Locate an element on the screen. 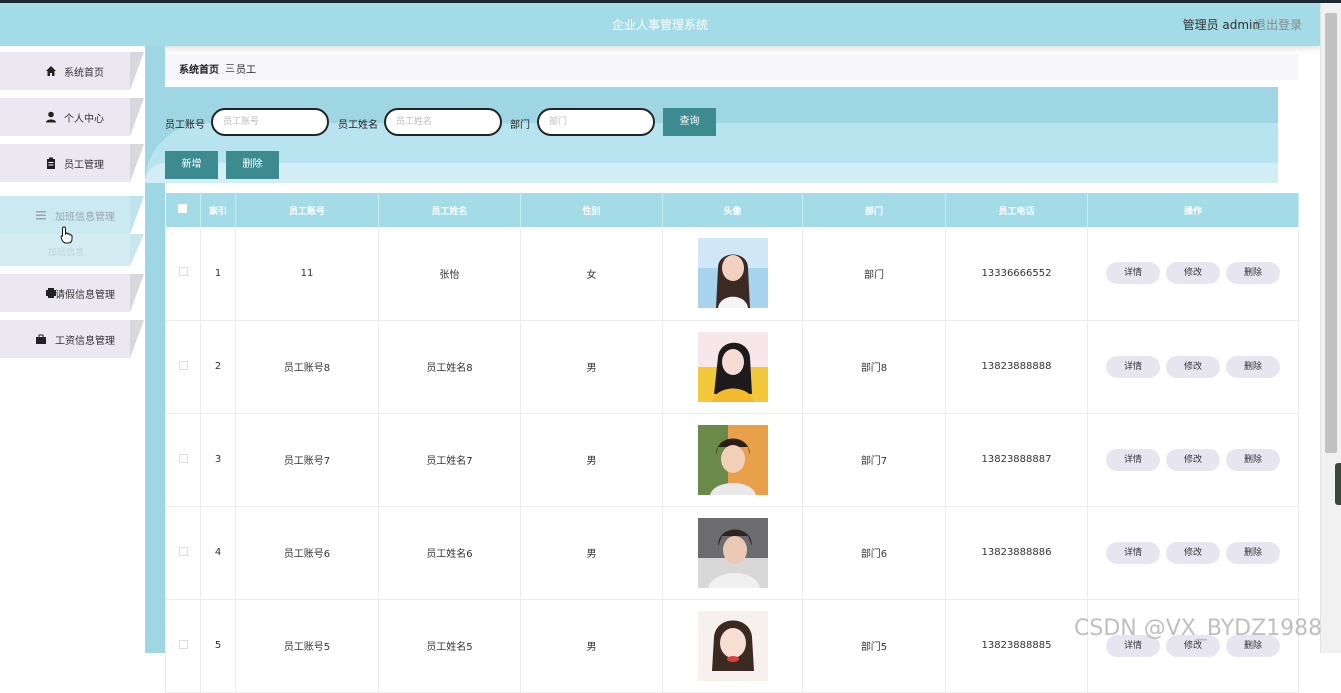 This screenshot has width=1341, height=693. table-row: 3 员工账号7 员工姓名7 男 部门7 13823888887 详情 修改 删除 is located at coordinates (732, 460).